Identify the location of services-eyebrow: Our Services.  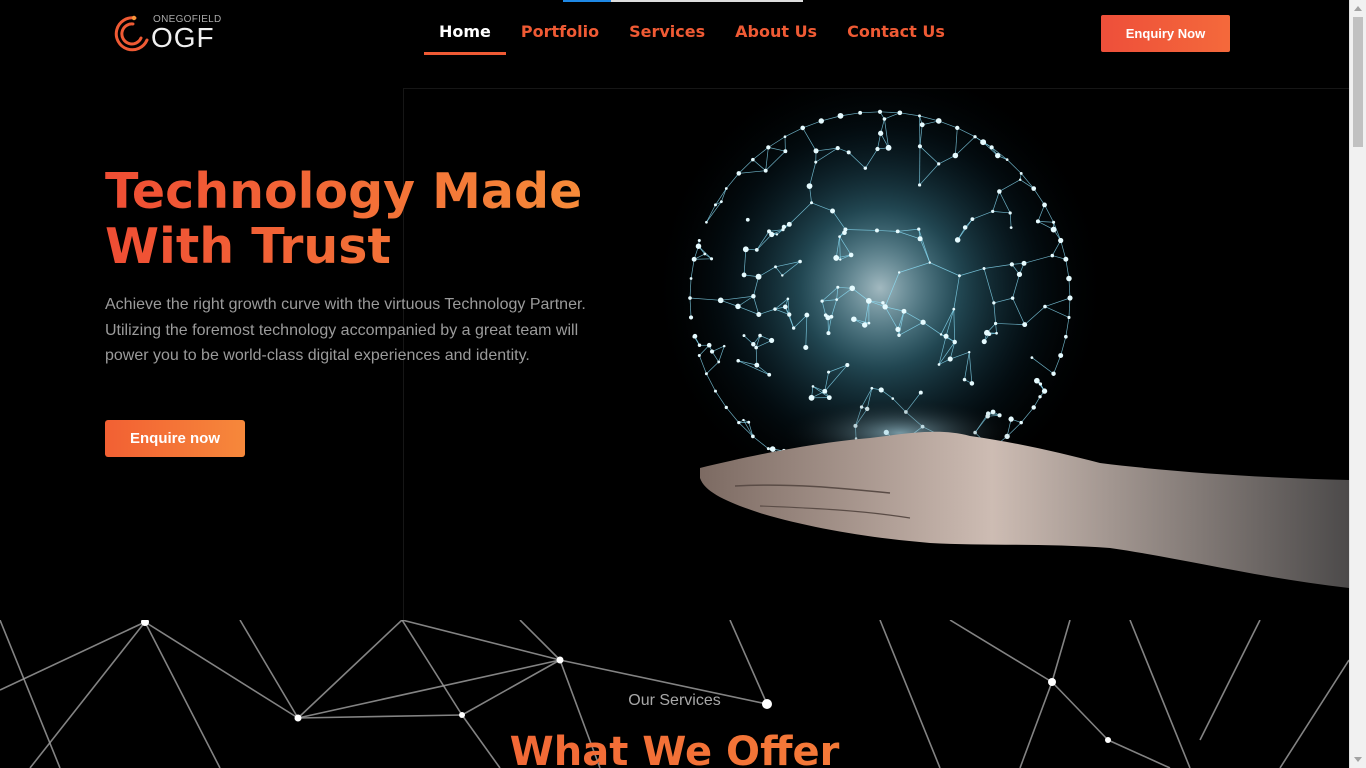
(674, 700).